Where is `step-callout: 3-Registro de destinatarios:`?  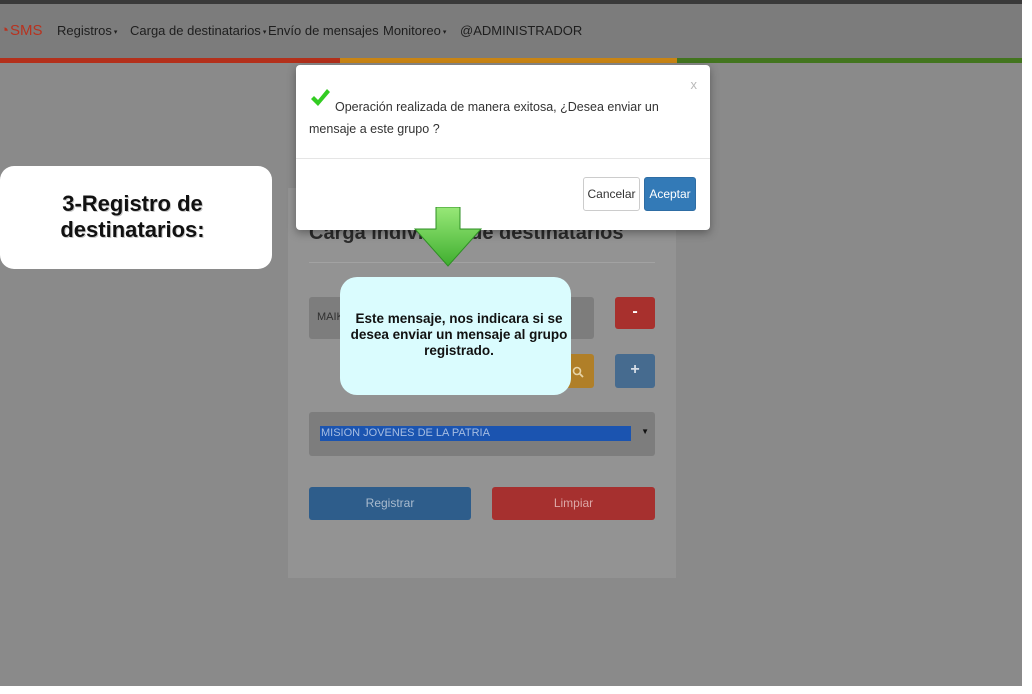
step-callout: 3-Registro de destinatarios: is located at coordinates (136, 217).